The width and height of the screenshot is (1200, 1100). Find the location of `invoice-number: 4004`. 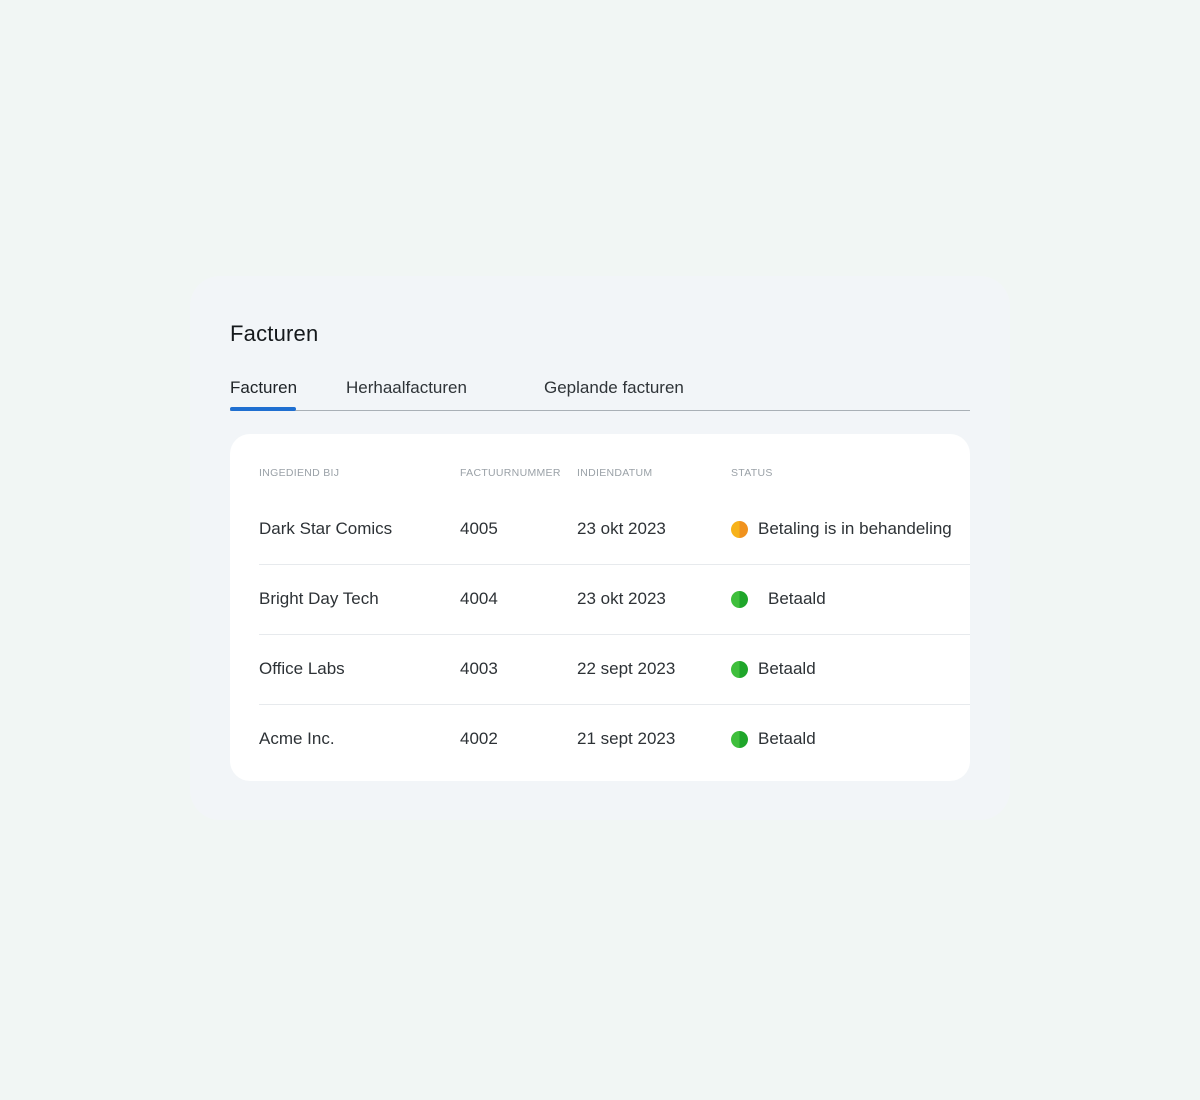

invoice-number: 4004 is located at coordinates (479, 599).